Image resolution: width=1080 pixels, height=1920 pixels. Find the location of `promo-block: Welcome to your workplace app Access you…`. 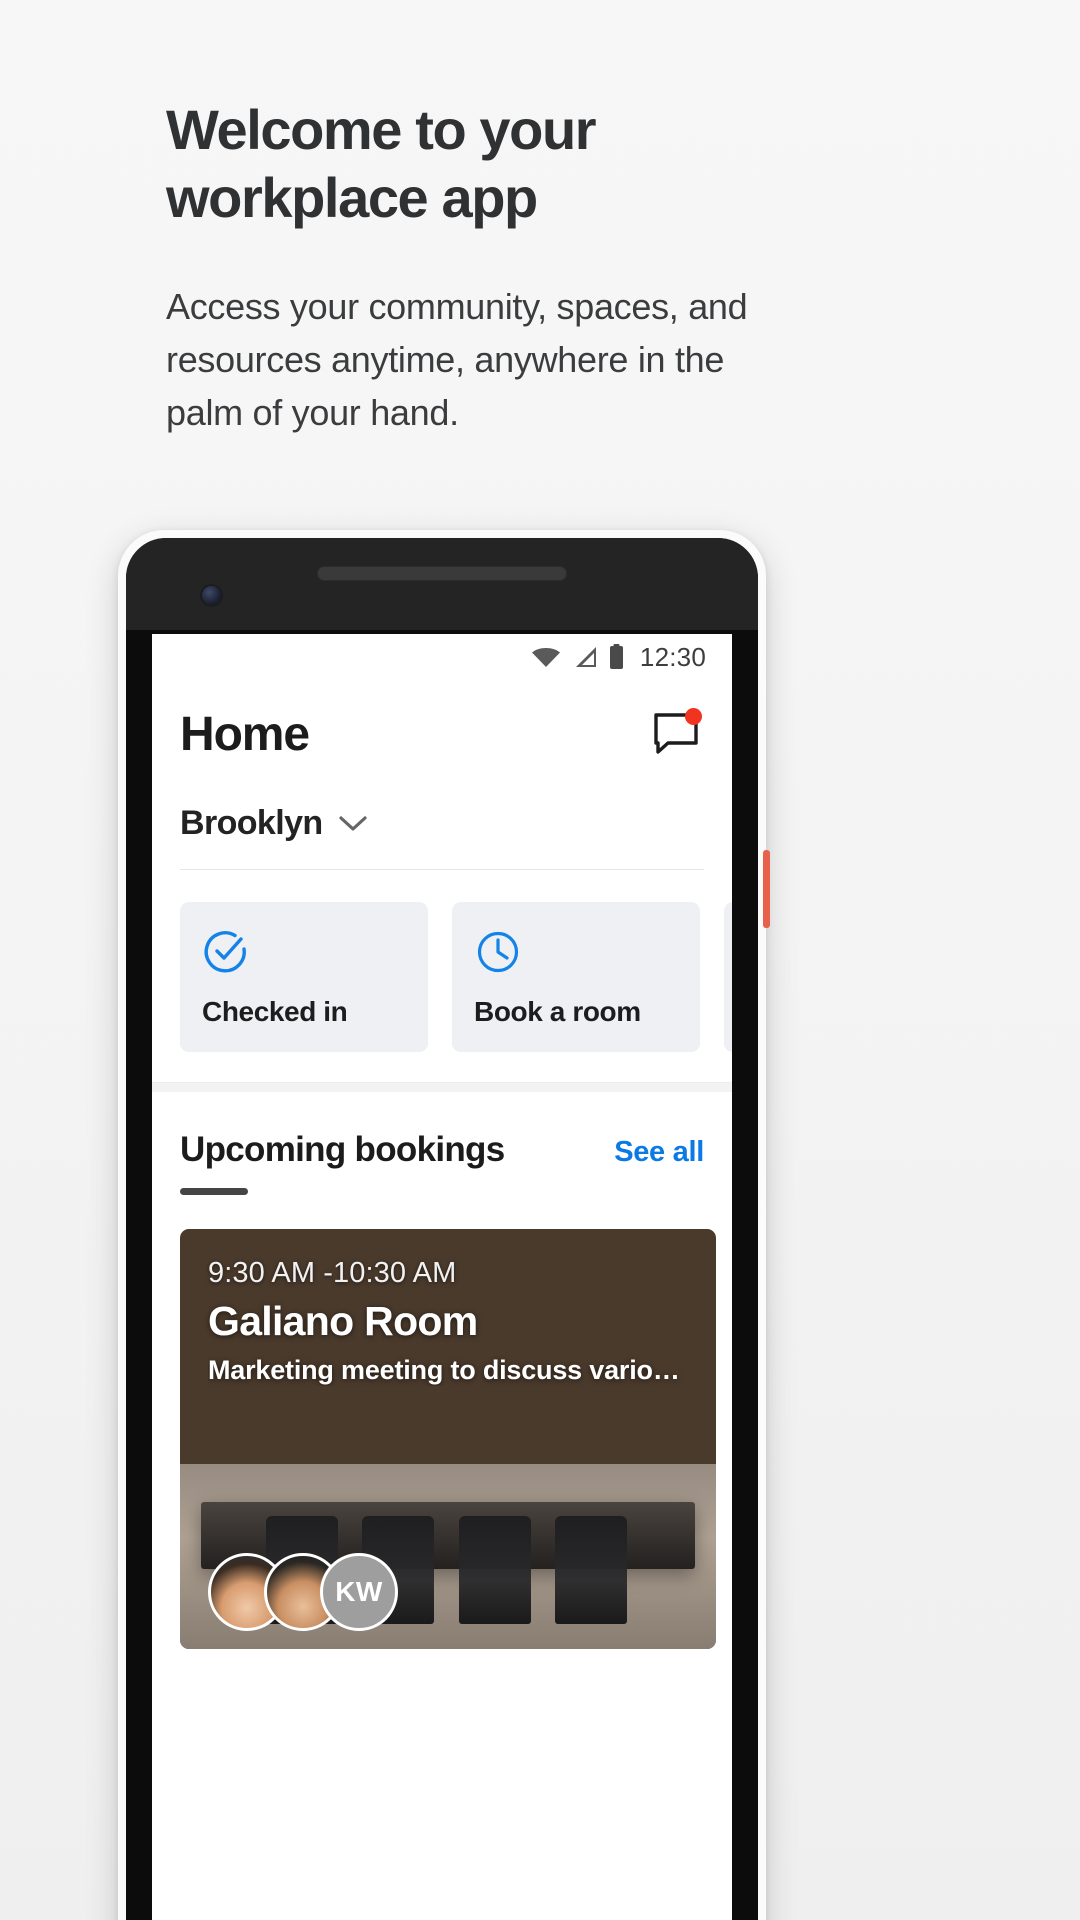

promo-block: Welcome to your workplace app Access you… is located at coordinates (476, 267).